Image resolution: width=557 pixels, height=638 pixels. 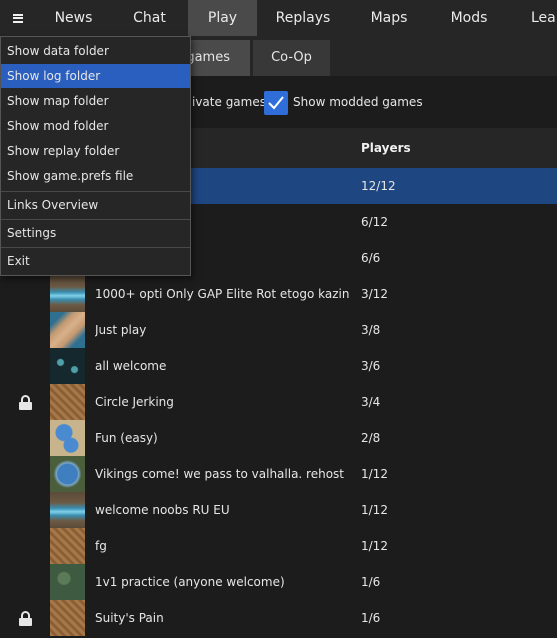 I want to click on hamburger-icon, so click(x=18, y=18).